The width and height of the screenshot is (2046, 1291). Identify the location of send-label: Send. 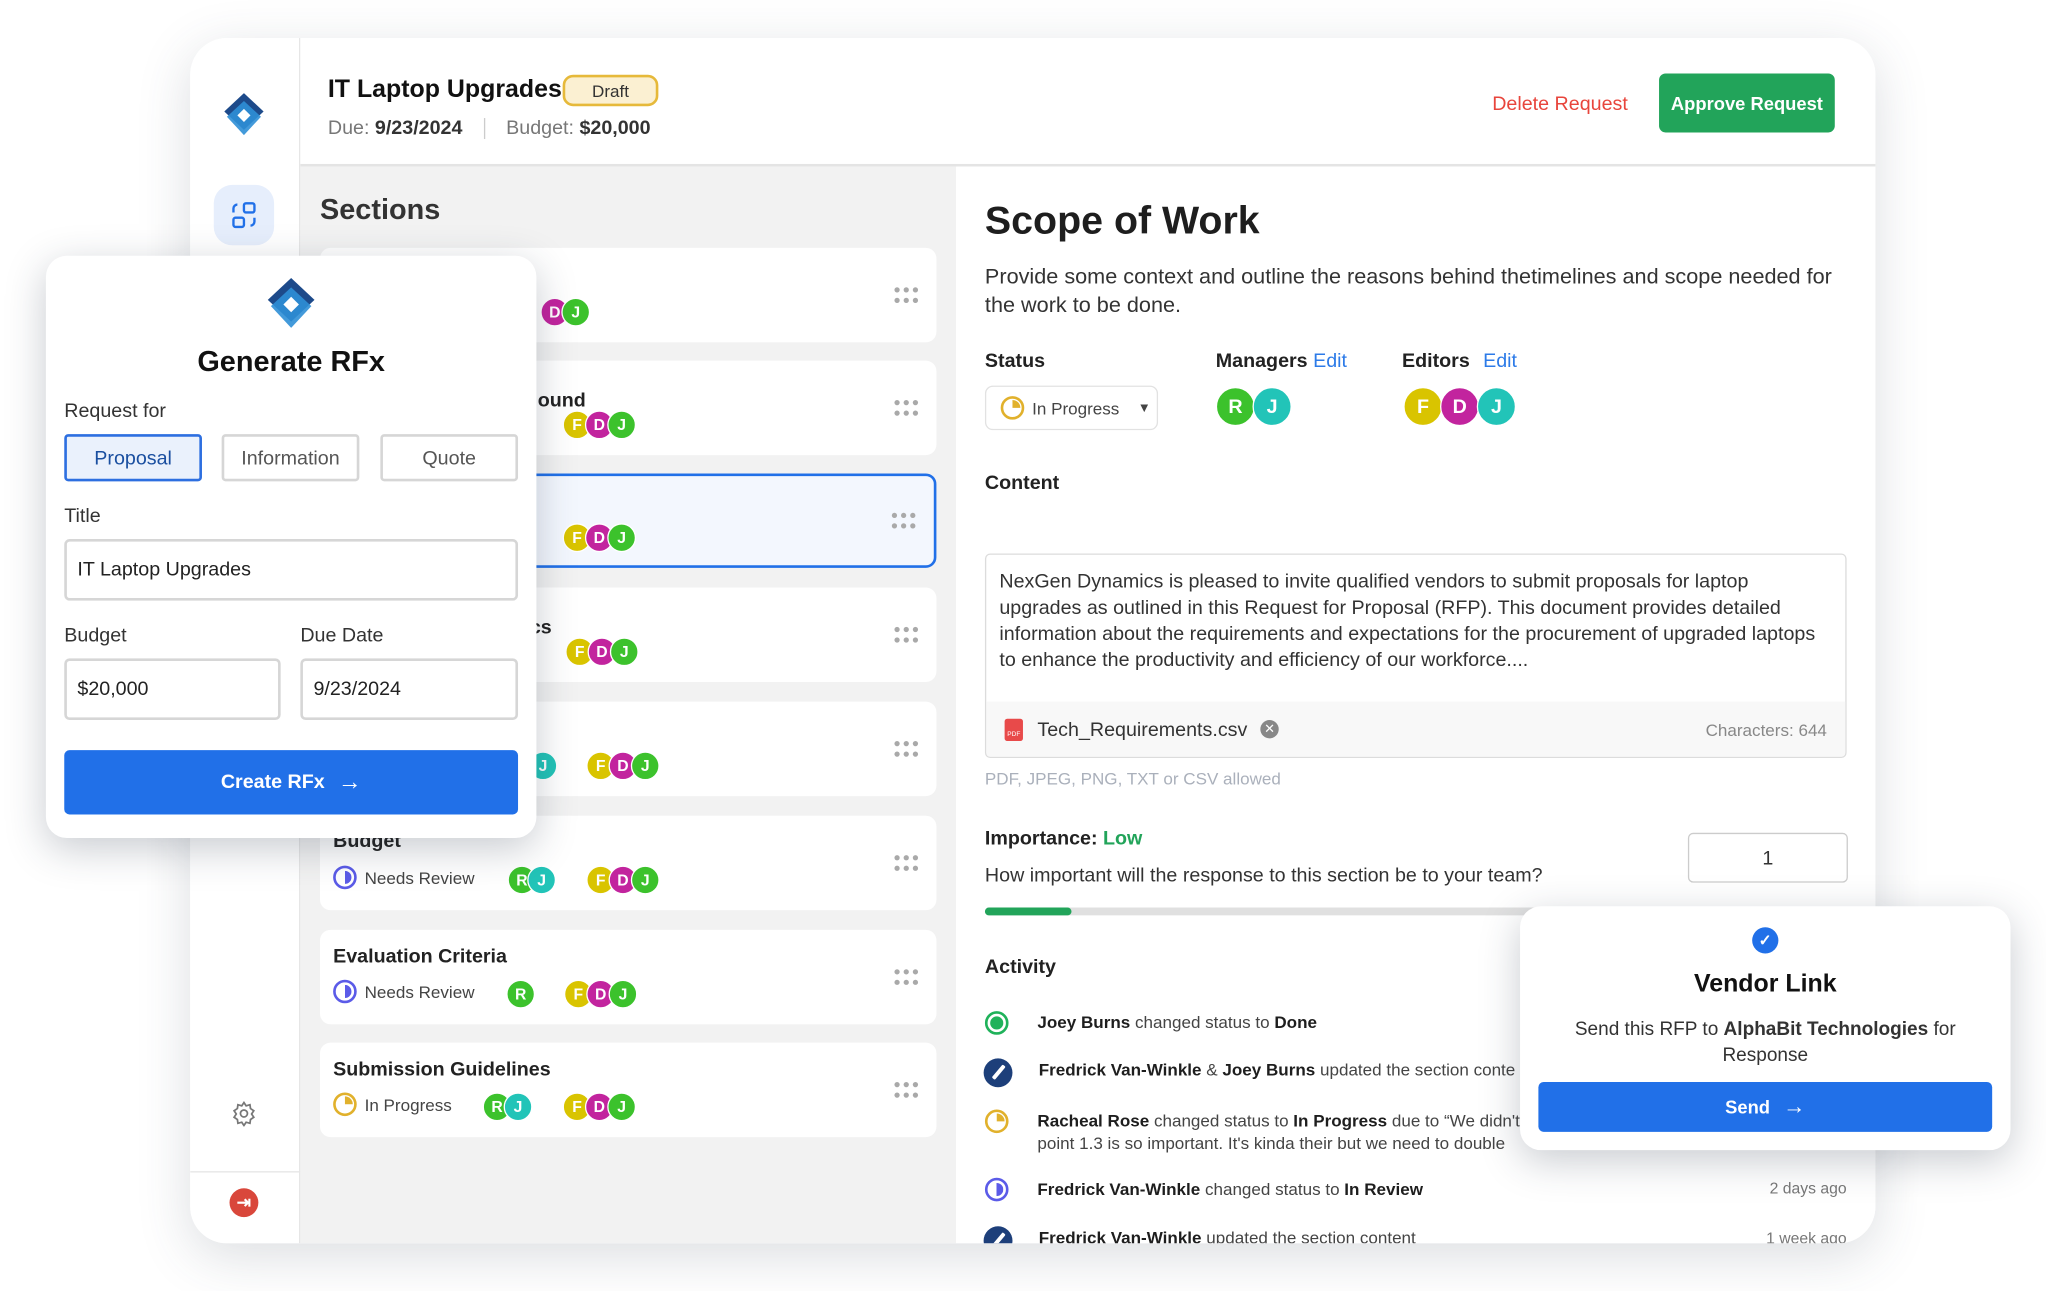
(1748, 1107).